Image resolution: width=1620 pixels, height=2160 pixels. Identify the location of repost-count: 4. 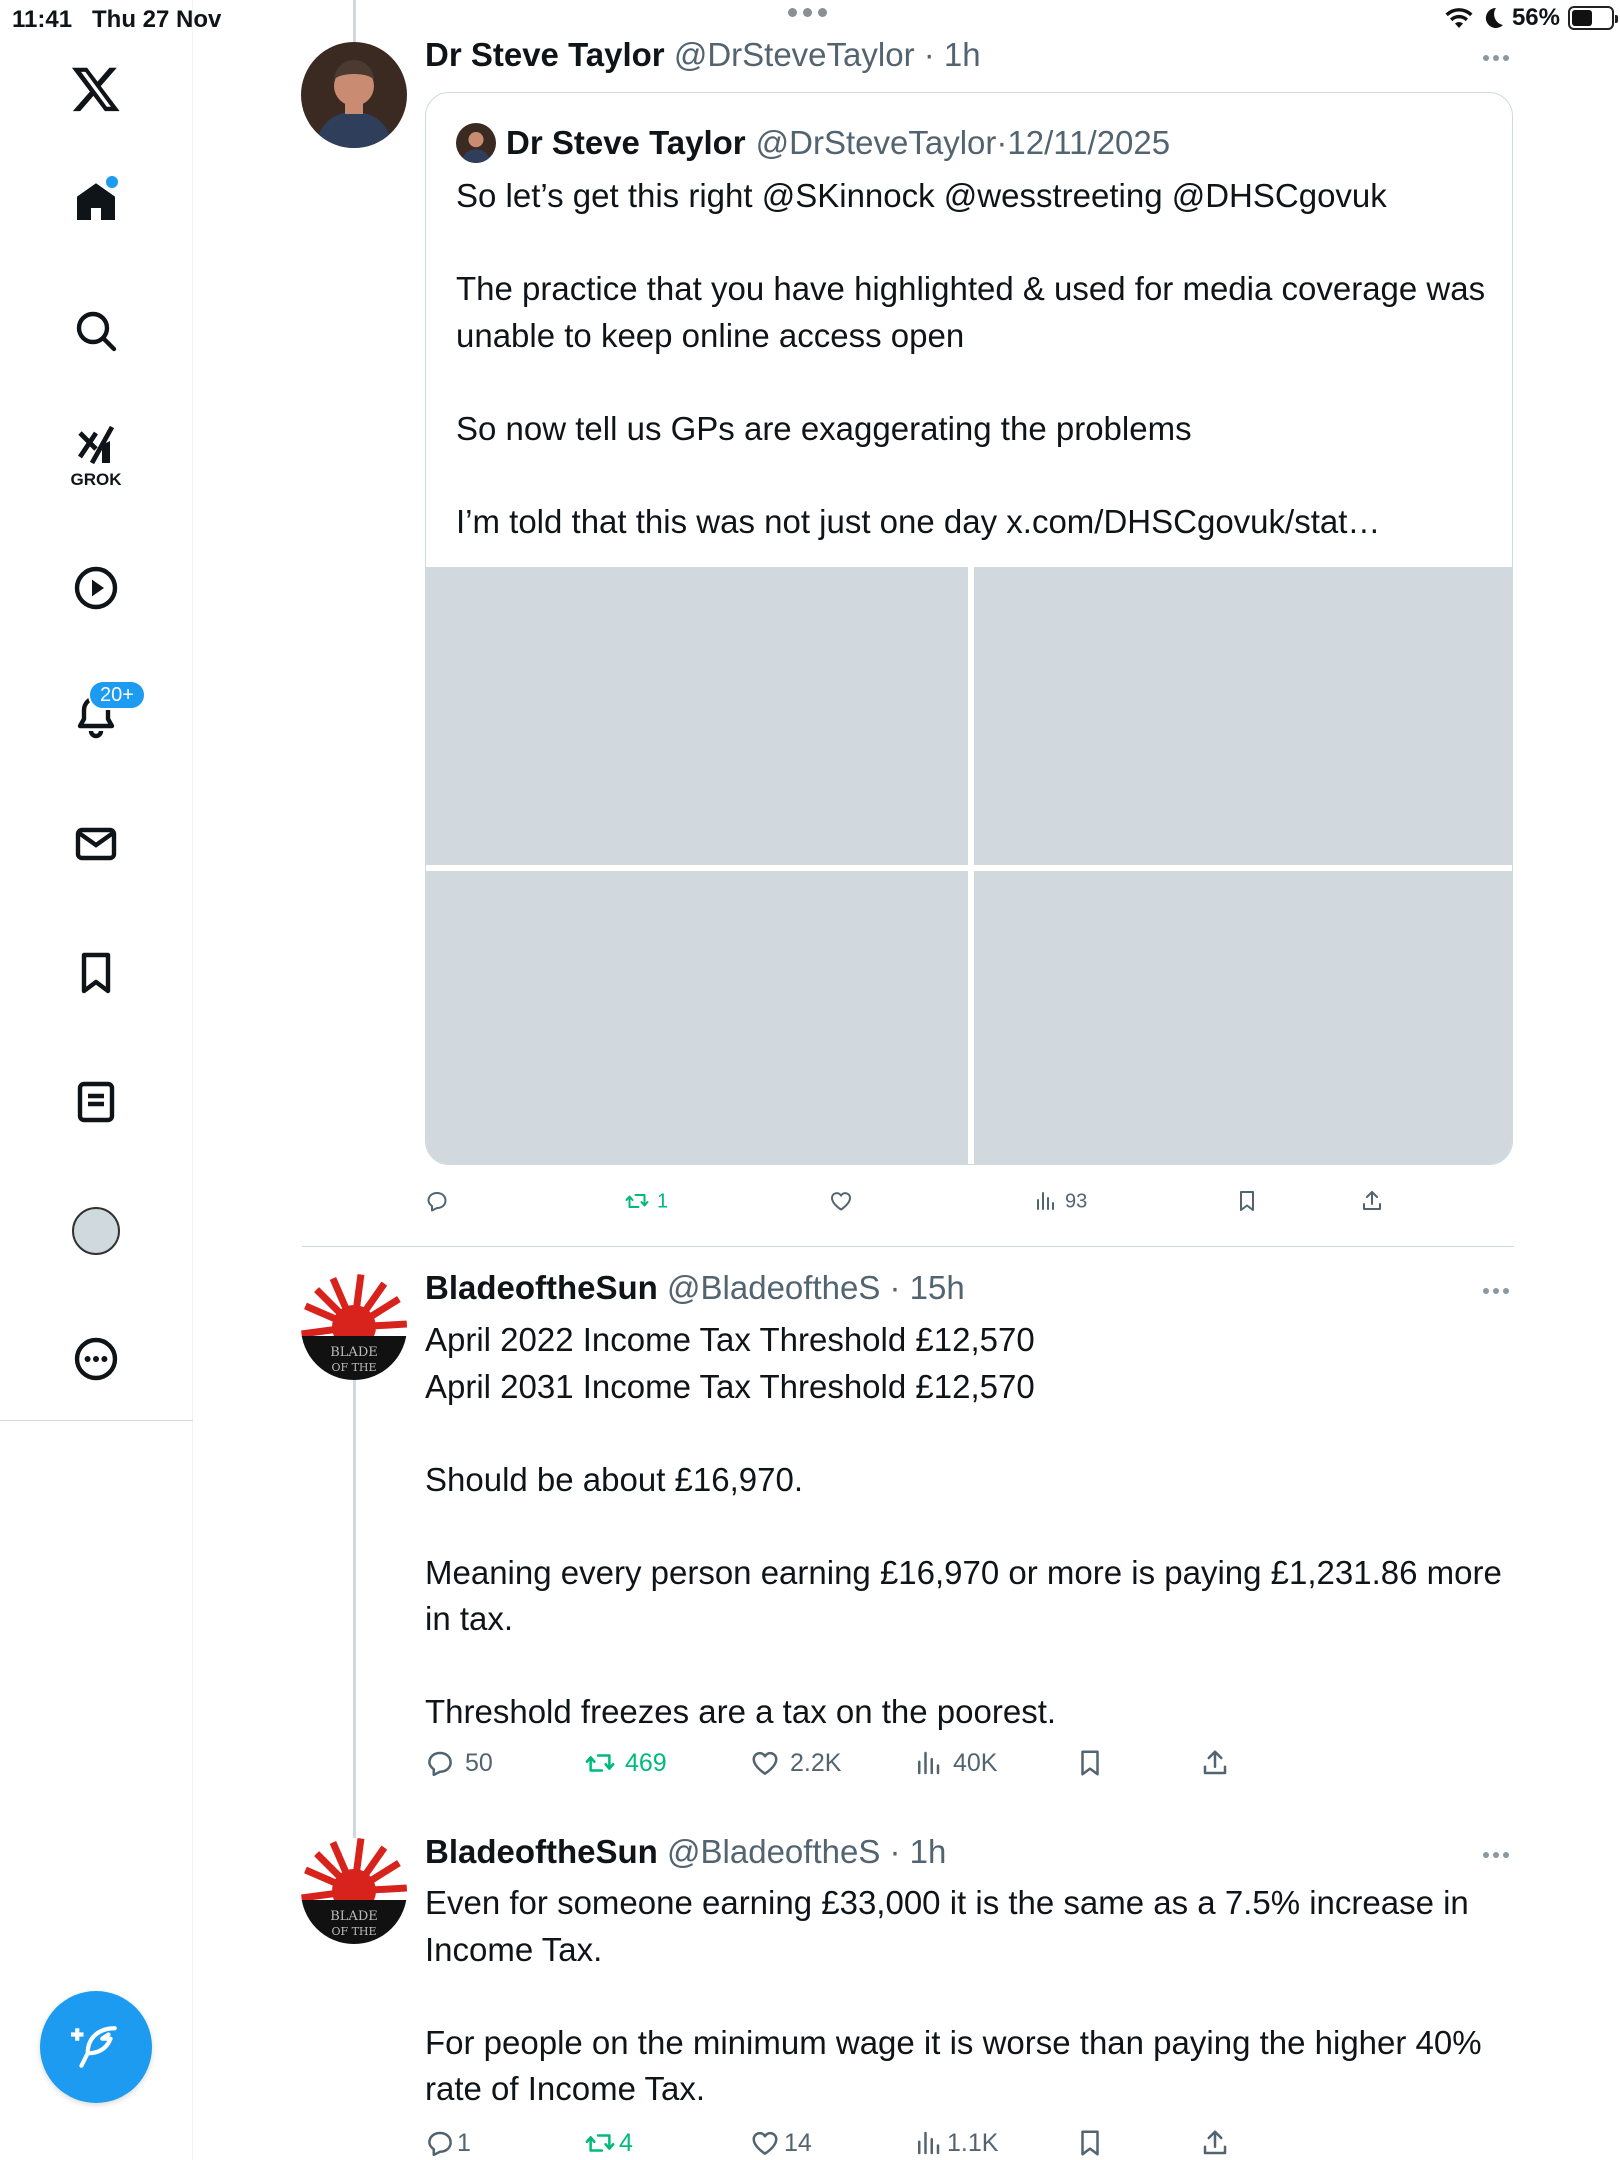
(626, 2142).